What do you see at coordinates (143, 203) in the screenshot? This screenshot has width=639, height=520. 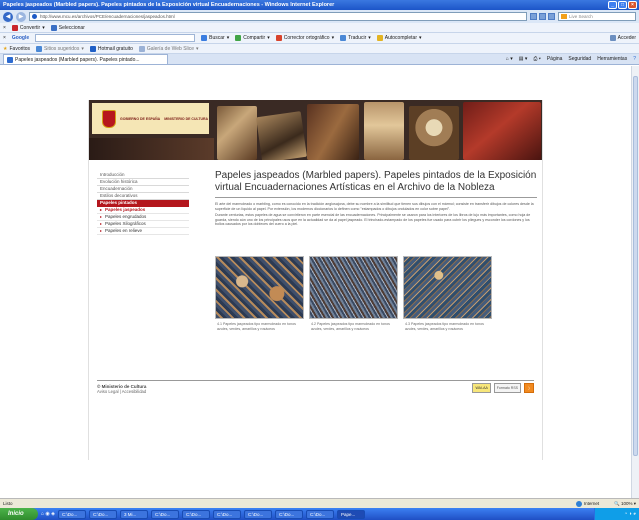 I see `sidebar-item-papeles-pintados: Papeles pintados` at bounding box center [143, 203].